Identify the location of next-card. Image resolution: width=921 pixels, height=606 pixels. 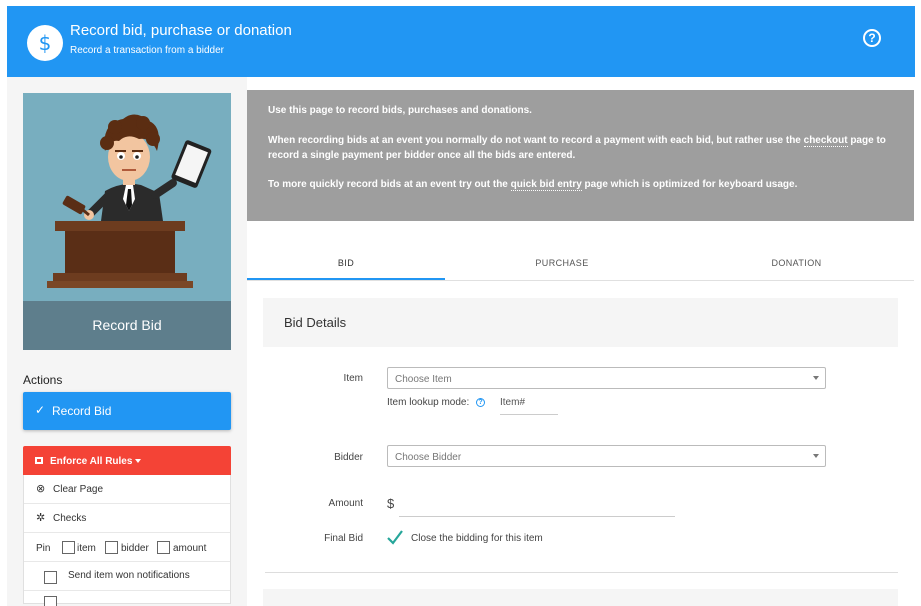
(580, 597).